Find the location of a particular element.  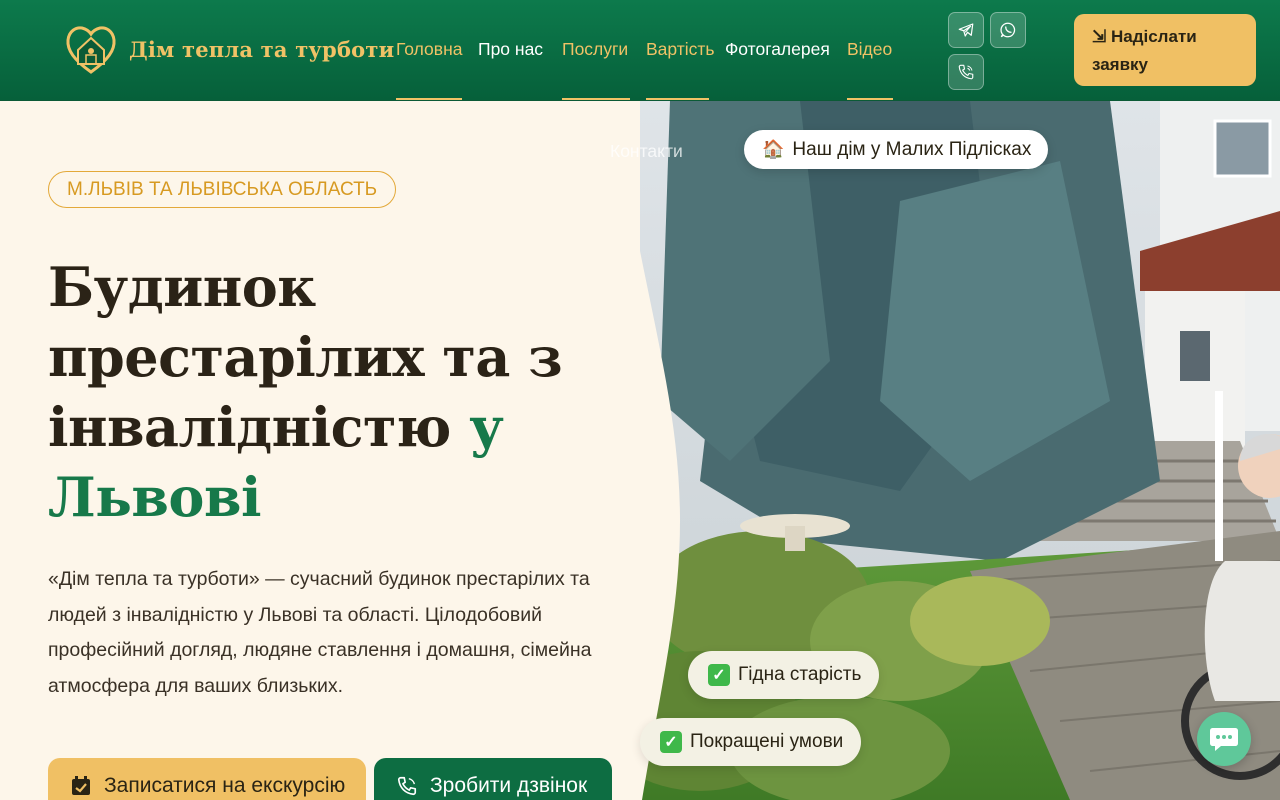

book-tour-label: Записатися на екскурсію is located at coordinates (225, 785).